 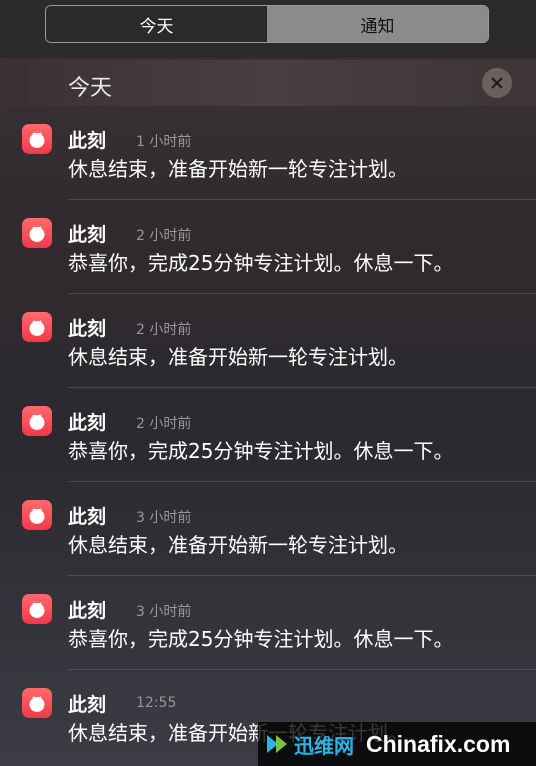 What do you see at coordinates (90, 88) in the screenshot?
I see `section-title: 今天` at bounding box center [90, 88].